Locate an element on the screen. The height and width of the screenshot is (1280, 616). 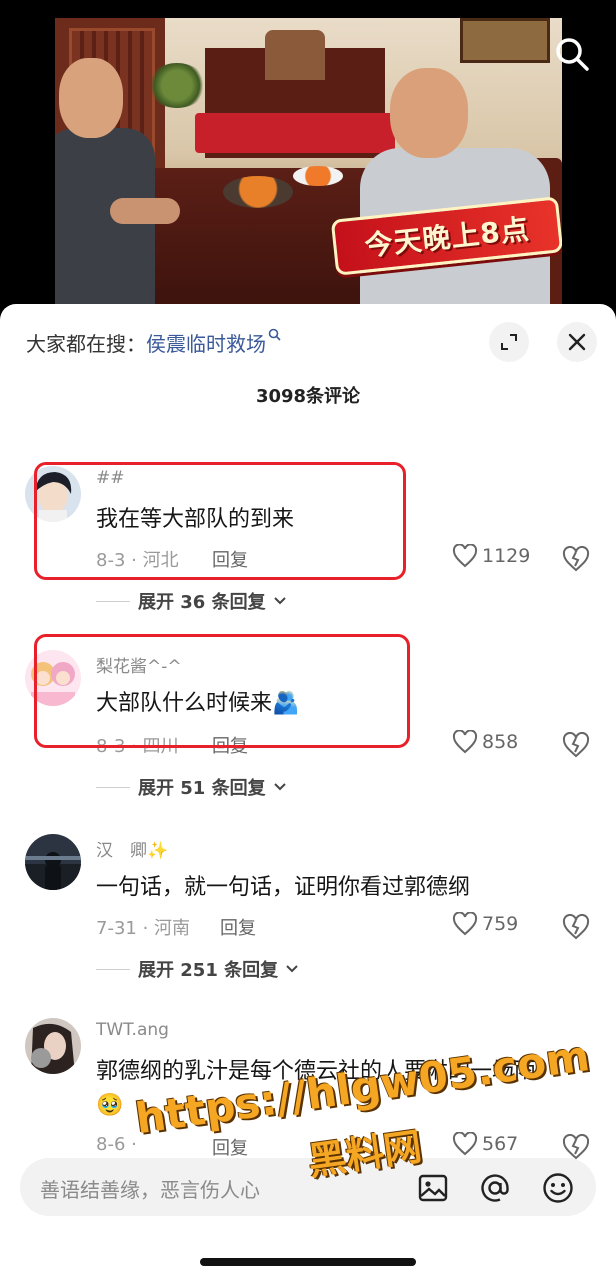
fruit-bowl is located at coordinates (258, 192).